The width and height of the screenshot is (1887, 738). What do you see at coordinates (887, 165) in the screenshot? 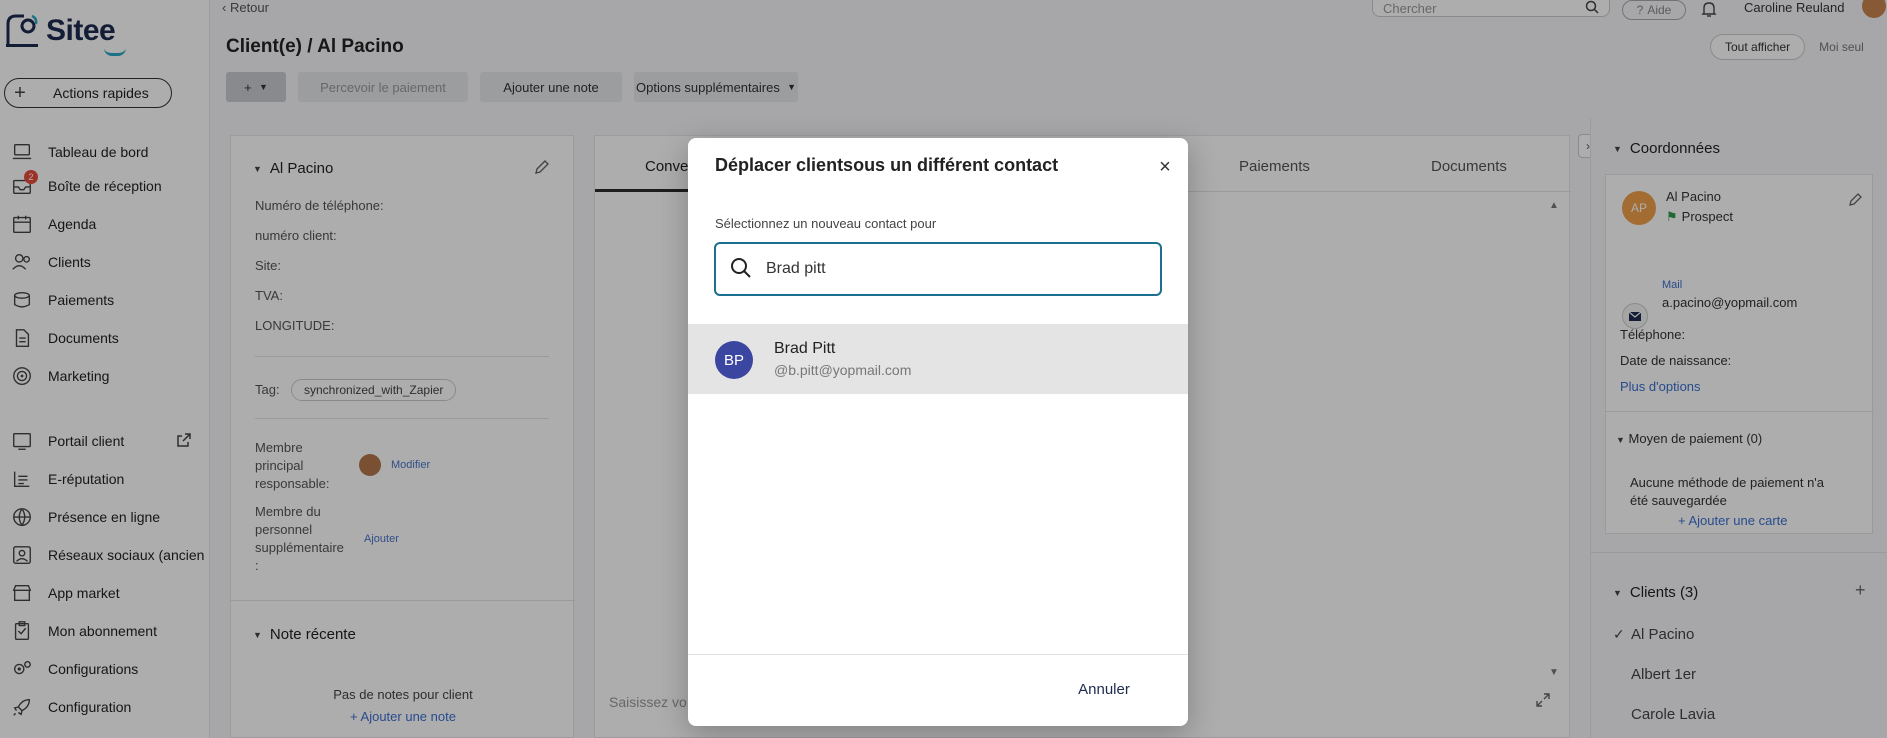
I see `dialog-title: Déplacer clientsous un différent contact` at bounding box center [887, 165].